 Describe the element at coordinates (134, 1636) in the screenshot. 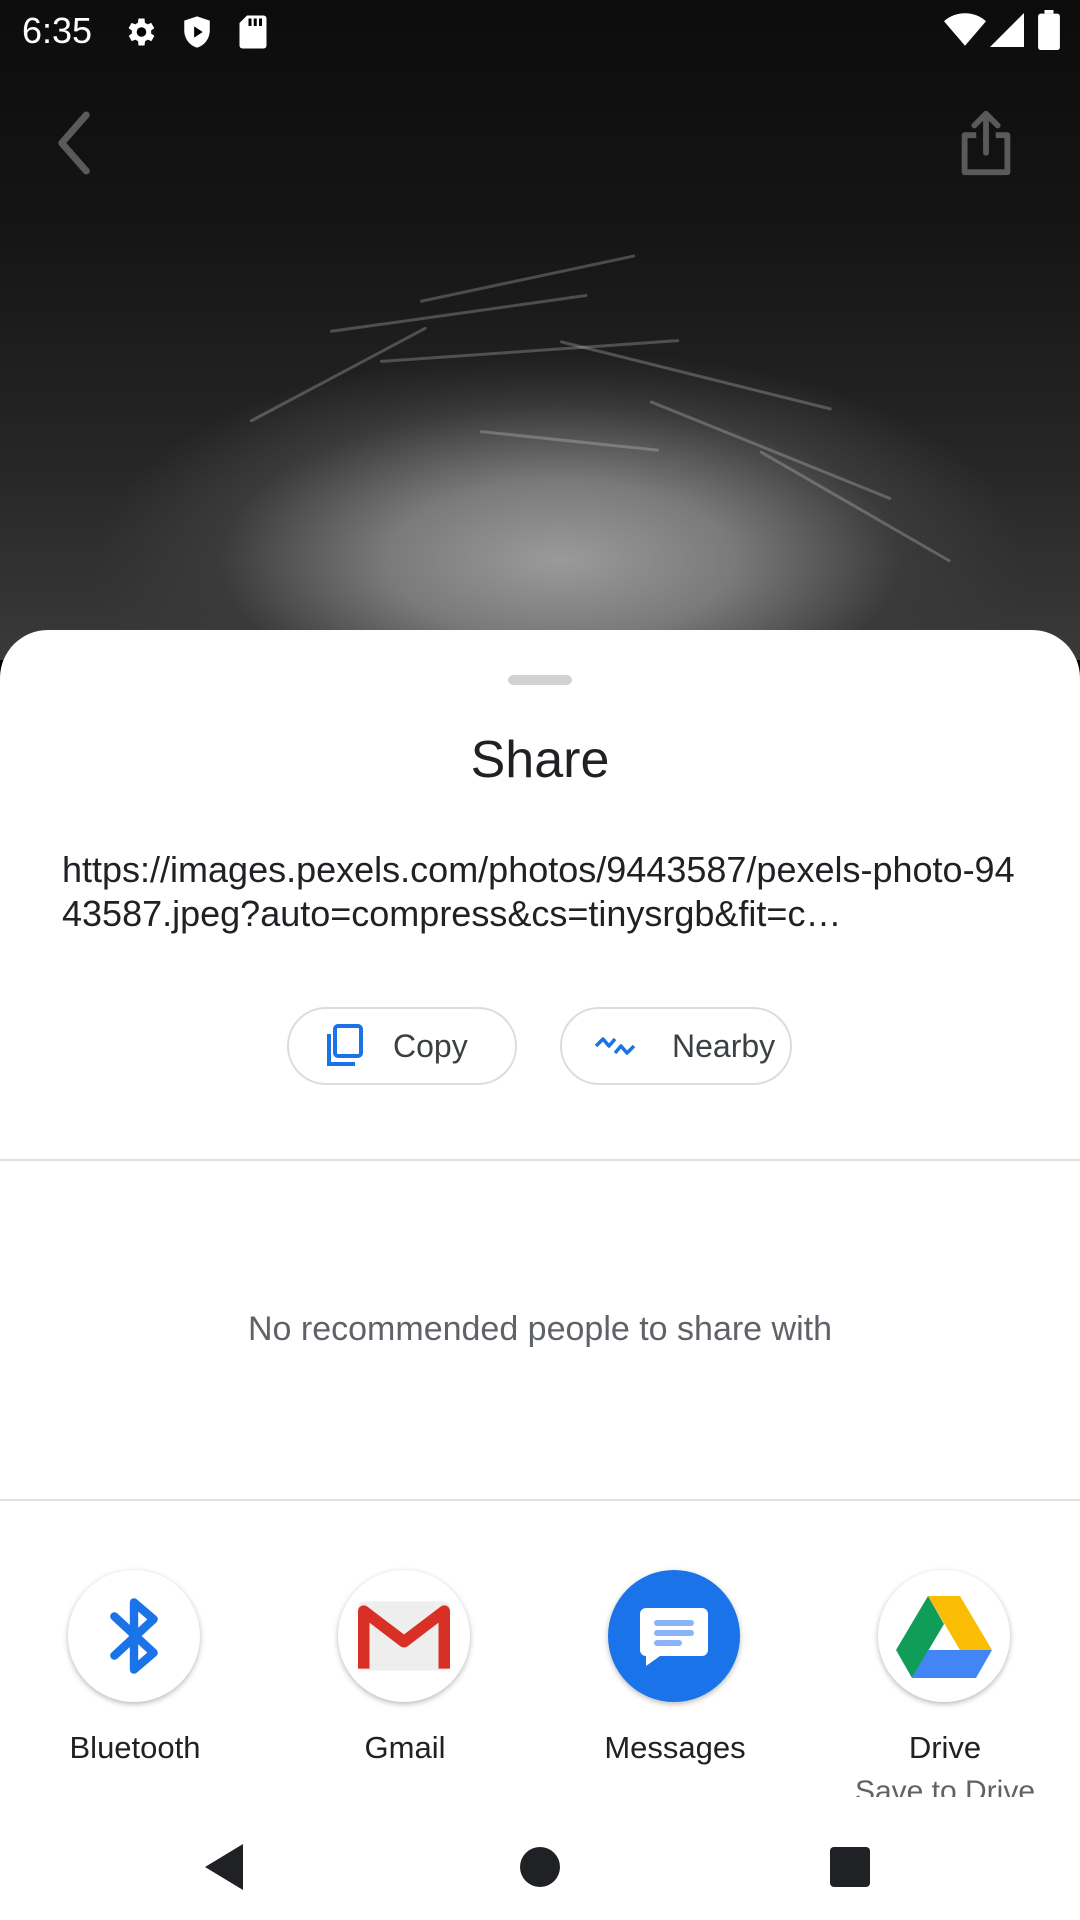

I see `bluetooth-icon` at that location.